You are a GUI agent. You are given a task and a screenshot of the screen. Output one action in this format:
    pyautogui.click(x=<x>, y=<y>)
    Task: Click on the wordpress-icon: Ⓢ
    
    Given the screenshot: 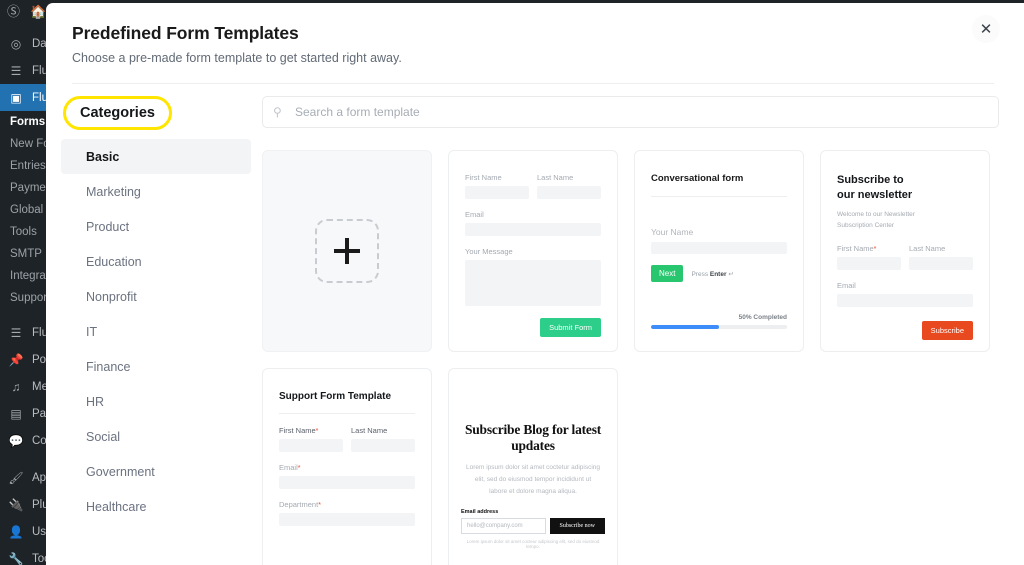 What is the action you would take?
    pyautogui.click(x=13, y=11)
    